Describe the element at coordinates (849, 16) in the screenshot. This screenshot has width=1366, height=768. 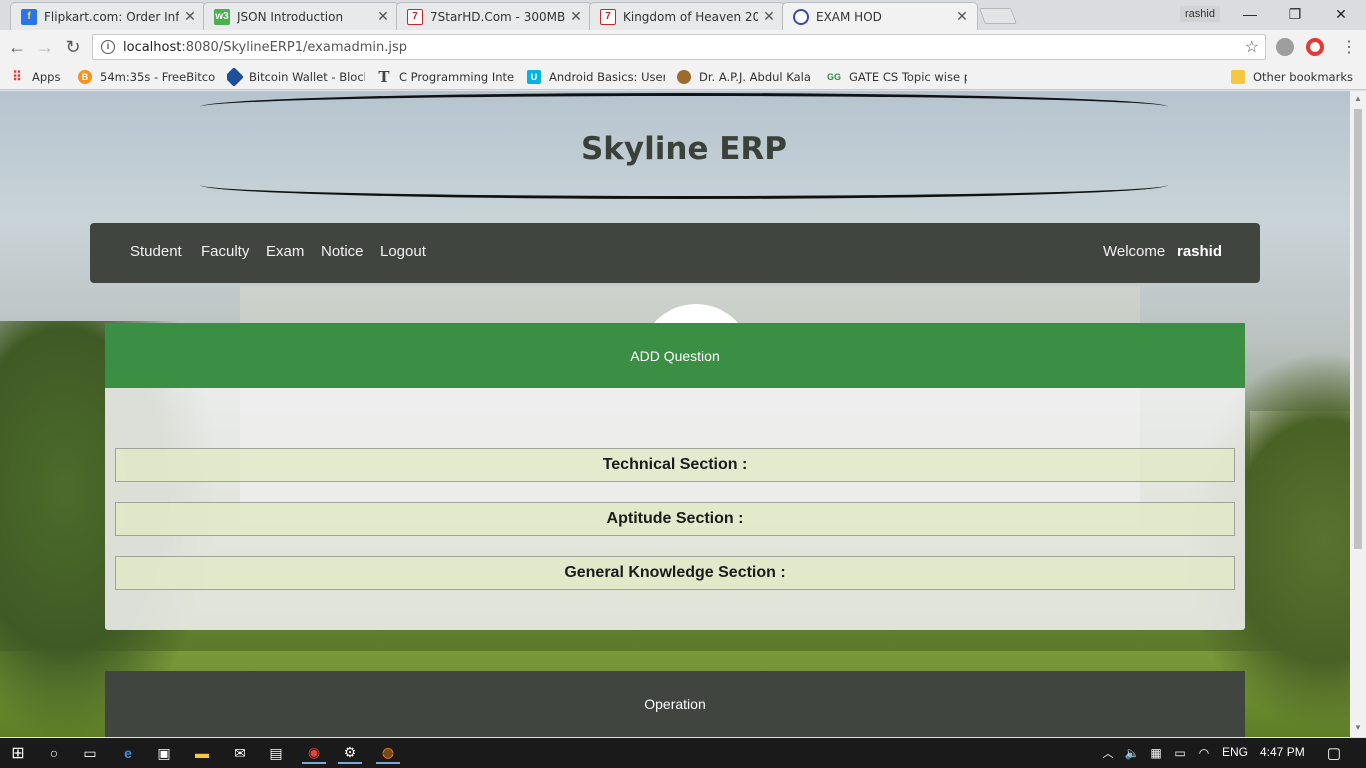
I see `tab-title: EXAM HOD` at that location.